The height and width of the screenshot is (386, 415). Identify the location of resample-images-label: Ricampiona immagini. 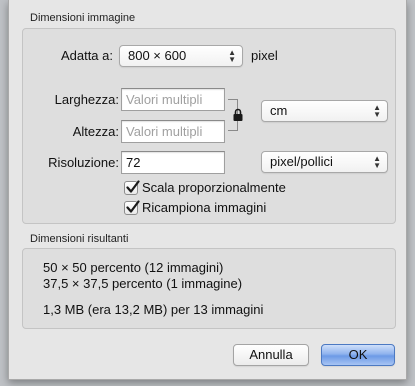
(204, 207).